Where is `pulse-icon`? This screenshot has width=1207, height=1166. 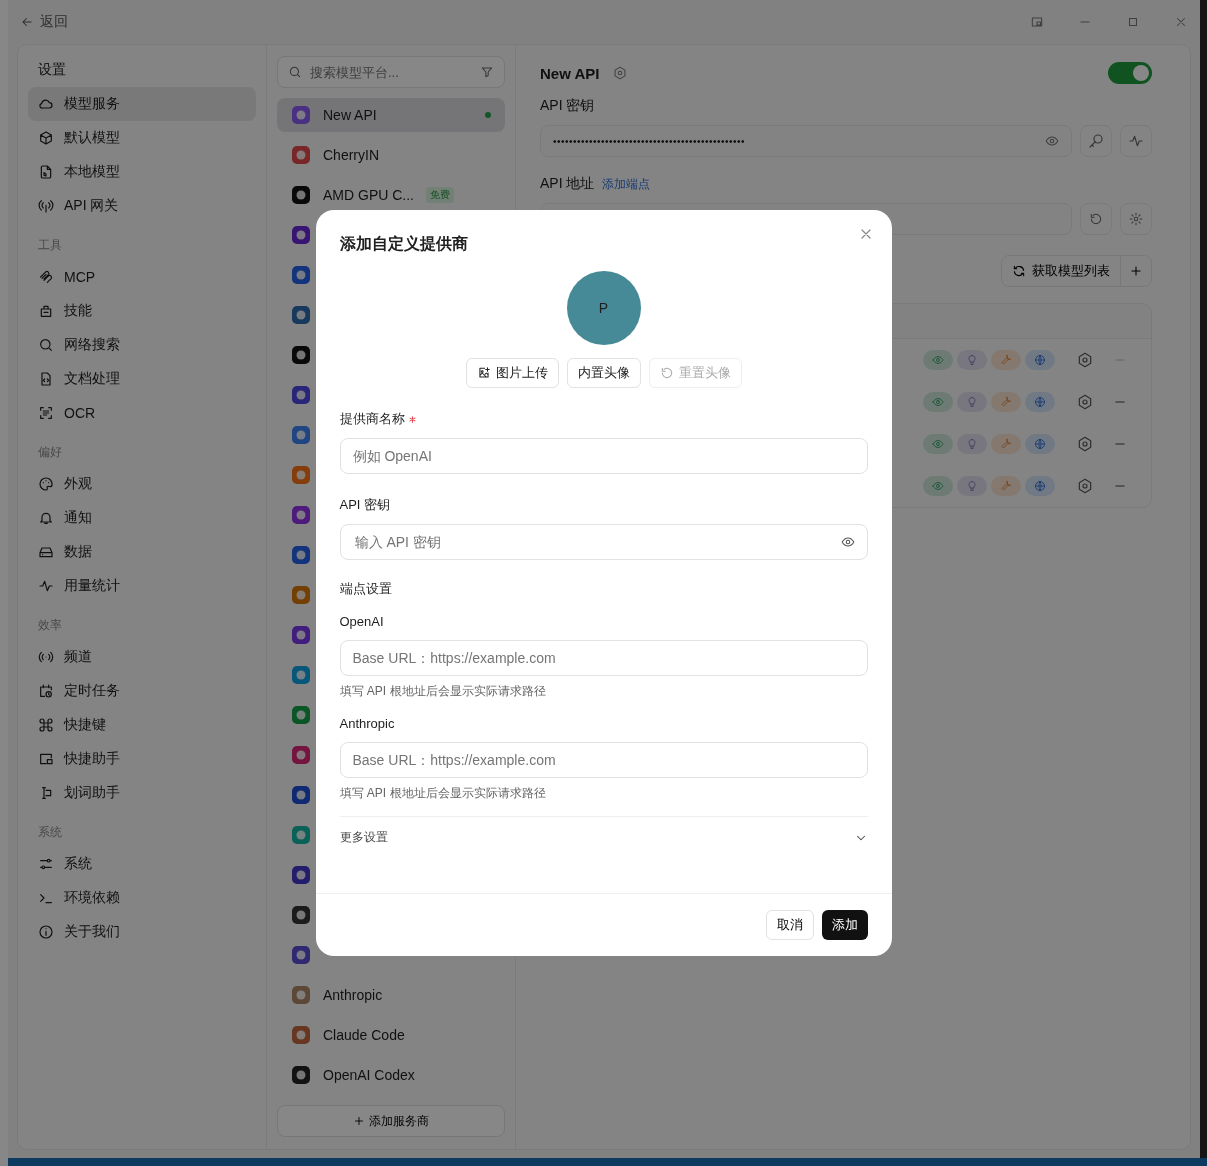
pulse-icon is located at coordinates (1136, 141).